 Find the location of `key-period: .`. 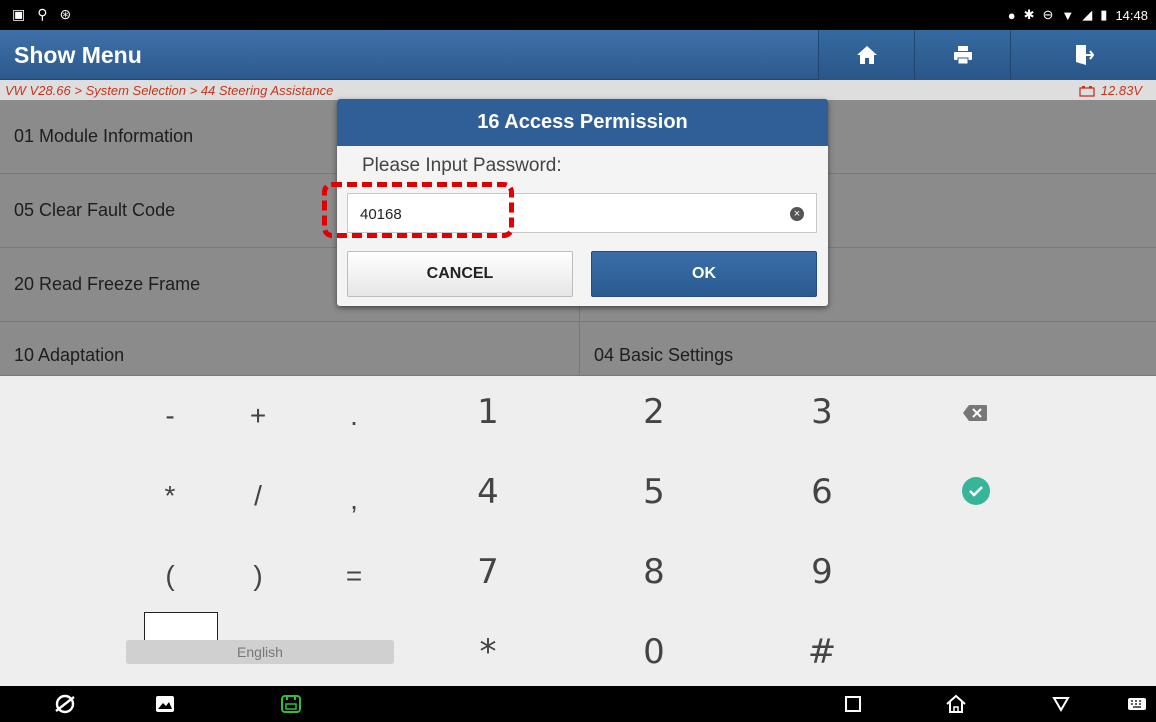

key-period: . is located at coordinates (354, 416).